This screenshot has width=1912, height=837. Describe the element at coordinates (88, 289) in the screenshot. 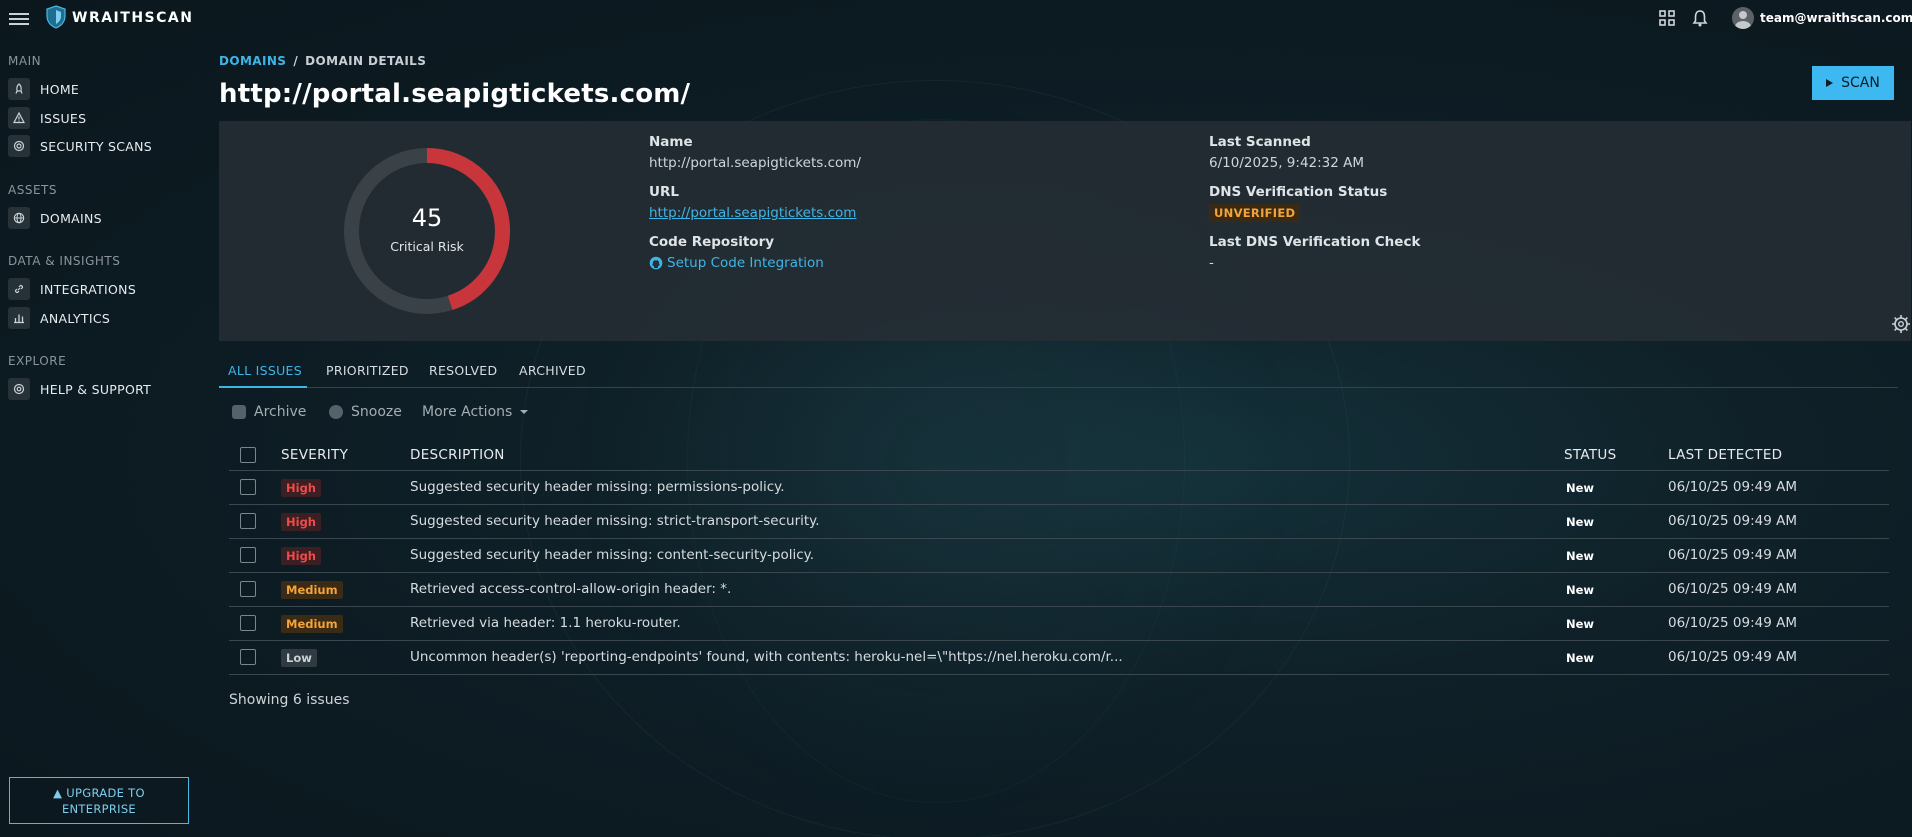

I see `sidebar-item-label: INTEGRATIONS` at that location.